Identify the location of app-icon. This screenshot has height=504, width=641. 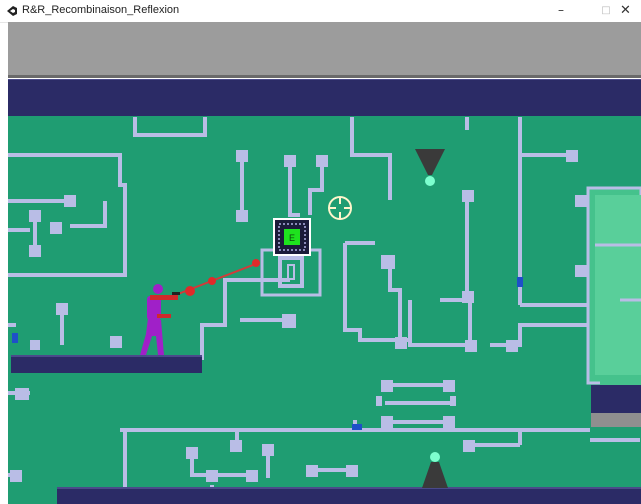
(12, 11).